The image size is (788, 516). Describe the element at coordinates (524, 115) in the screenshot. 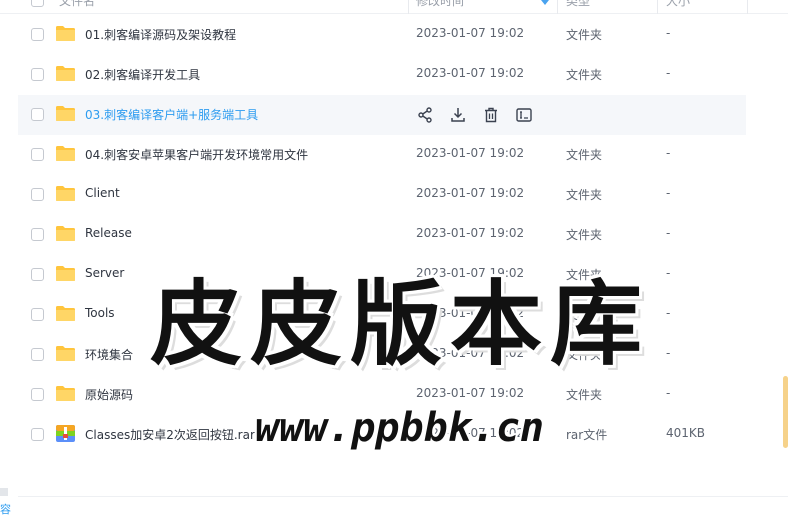

I see `rename-icon` at that location.